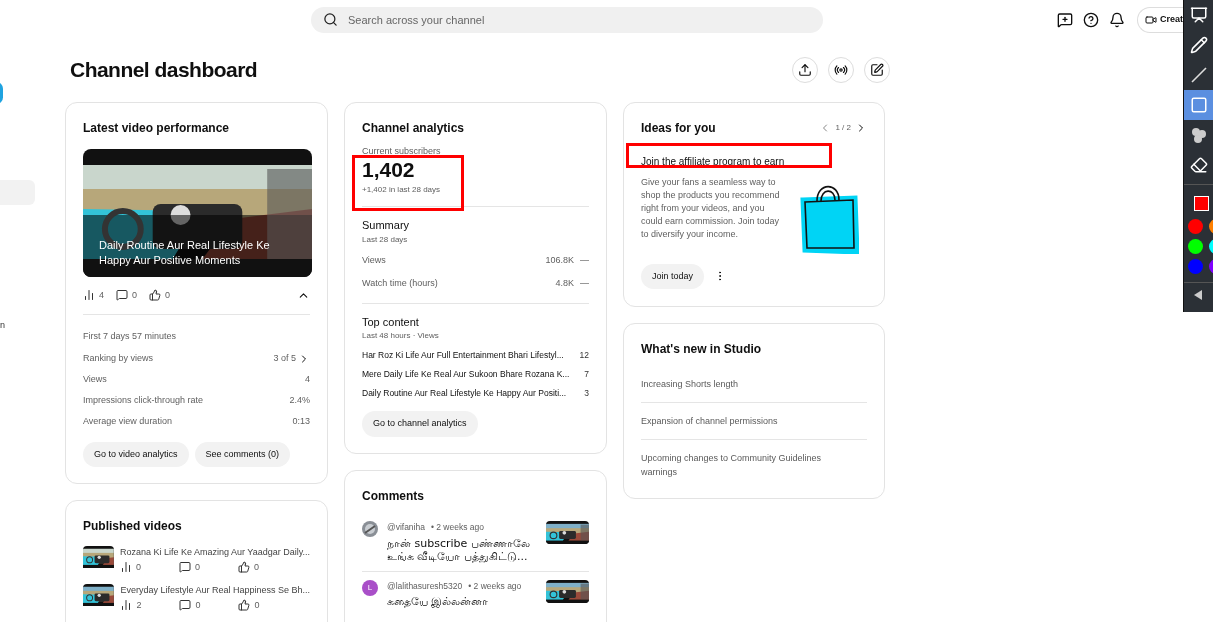 The image size is (1213, 622). What do you see at coordinates (843, 127) in the screenshot?
I see `page-indicator: 1 / 2` at bounding box center [843, 127].